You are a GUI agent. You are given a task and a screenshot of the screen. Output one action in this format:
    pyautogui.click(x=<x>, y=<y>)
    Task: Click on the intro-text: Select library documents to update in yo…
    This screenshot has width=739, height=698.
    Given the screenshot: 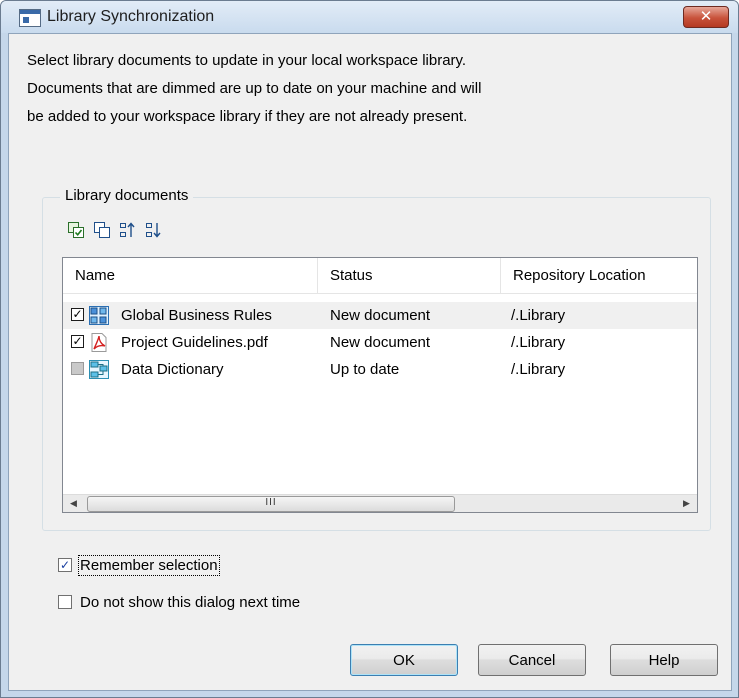 What is the action you would take?
    pyautogui.click(x=254, y=89)
    